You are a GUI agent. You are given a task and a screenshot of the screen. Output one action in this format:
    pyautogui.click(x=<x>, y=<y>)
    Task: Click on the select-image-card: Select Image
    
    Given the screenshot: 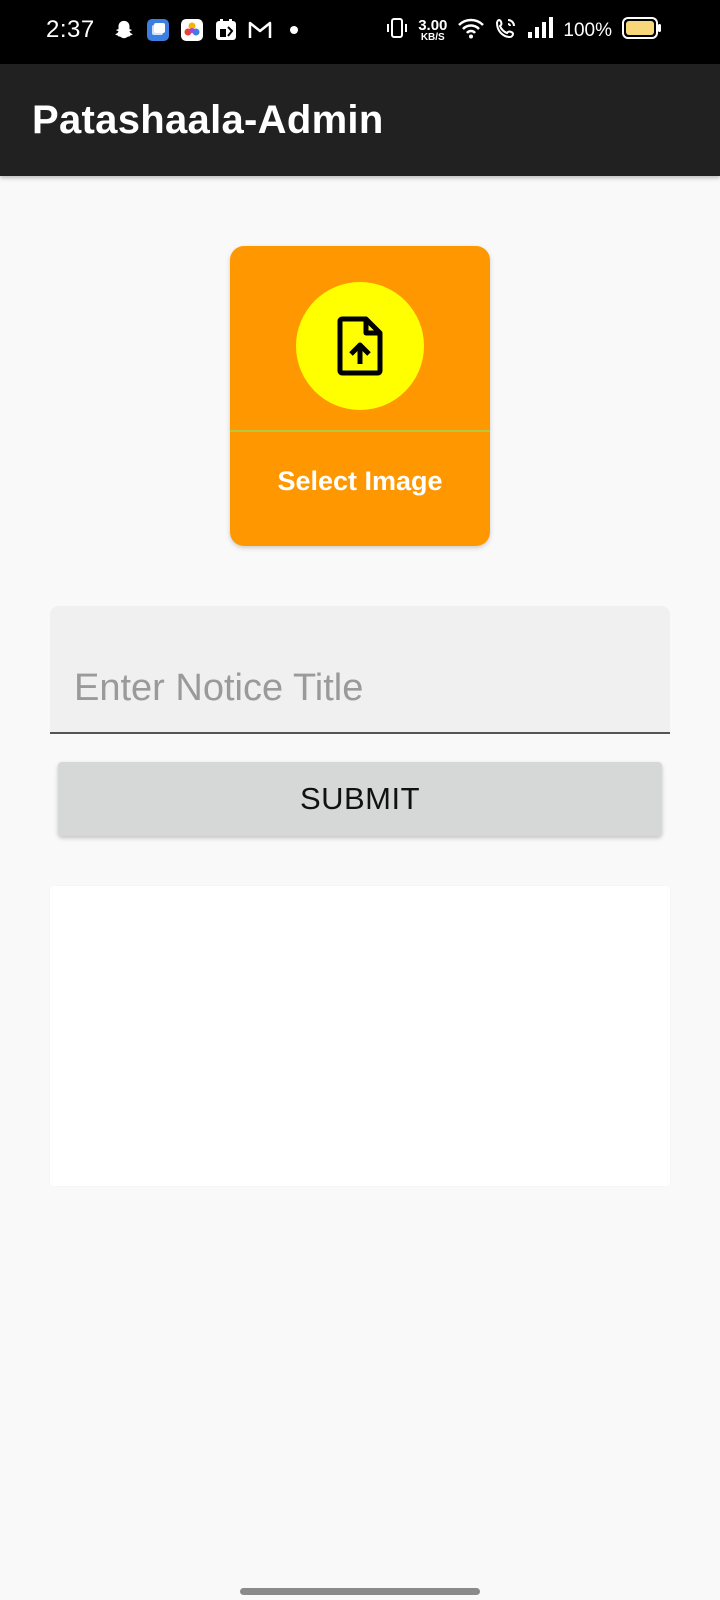 What is the action you would take?
    pyautogui.click(x=360, y=396)
    